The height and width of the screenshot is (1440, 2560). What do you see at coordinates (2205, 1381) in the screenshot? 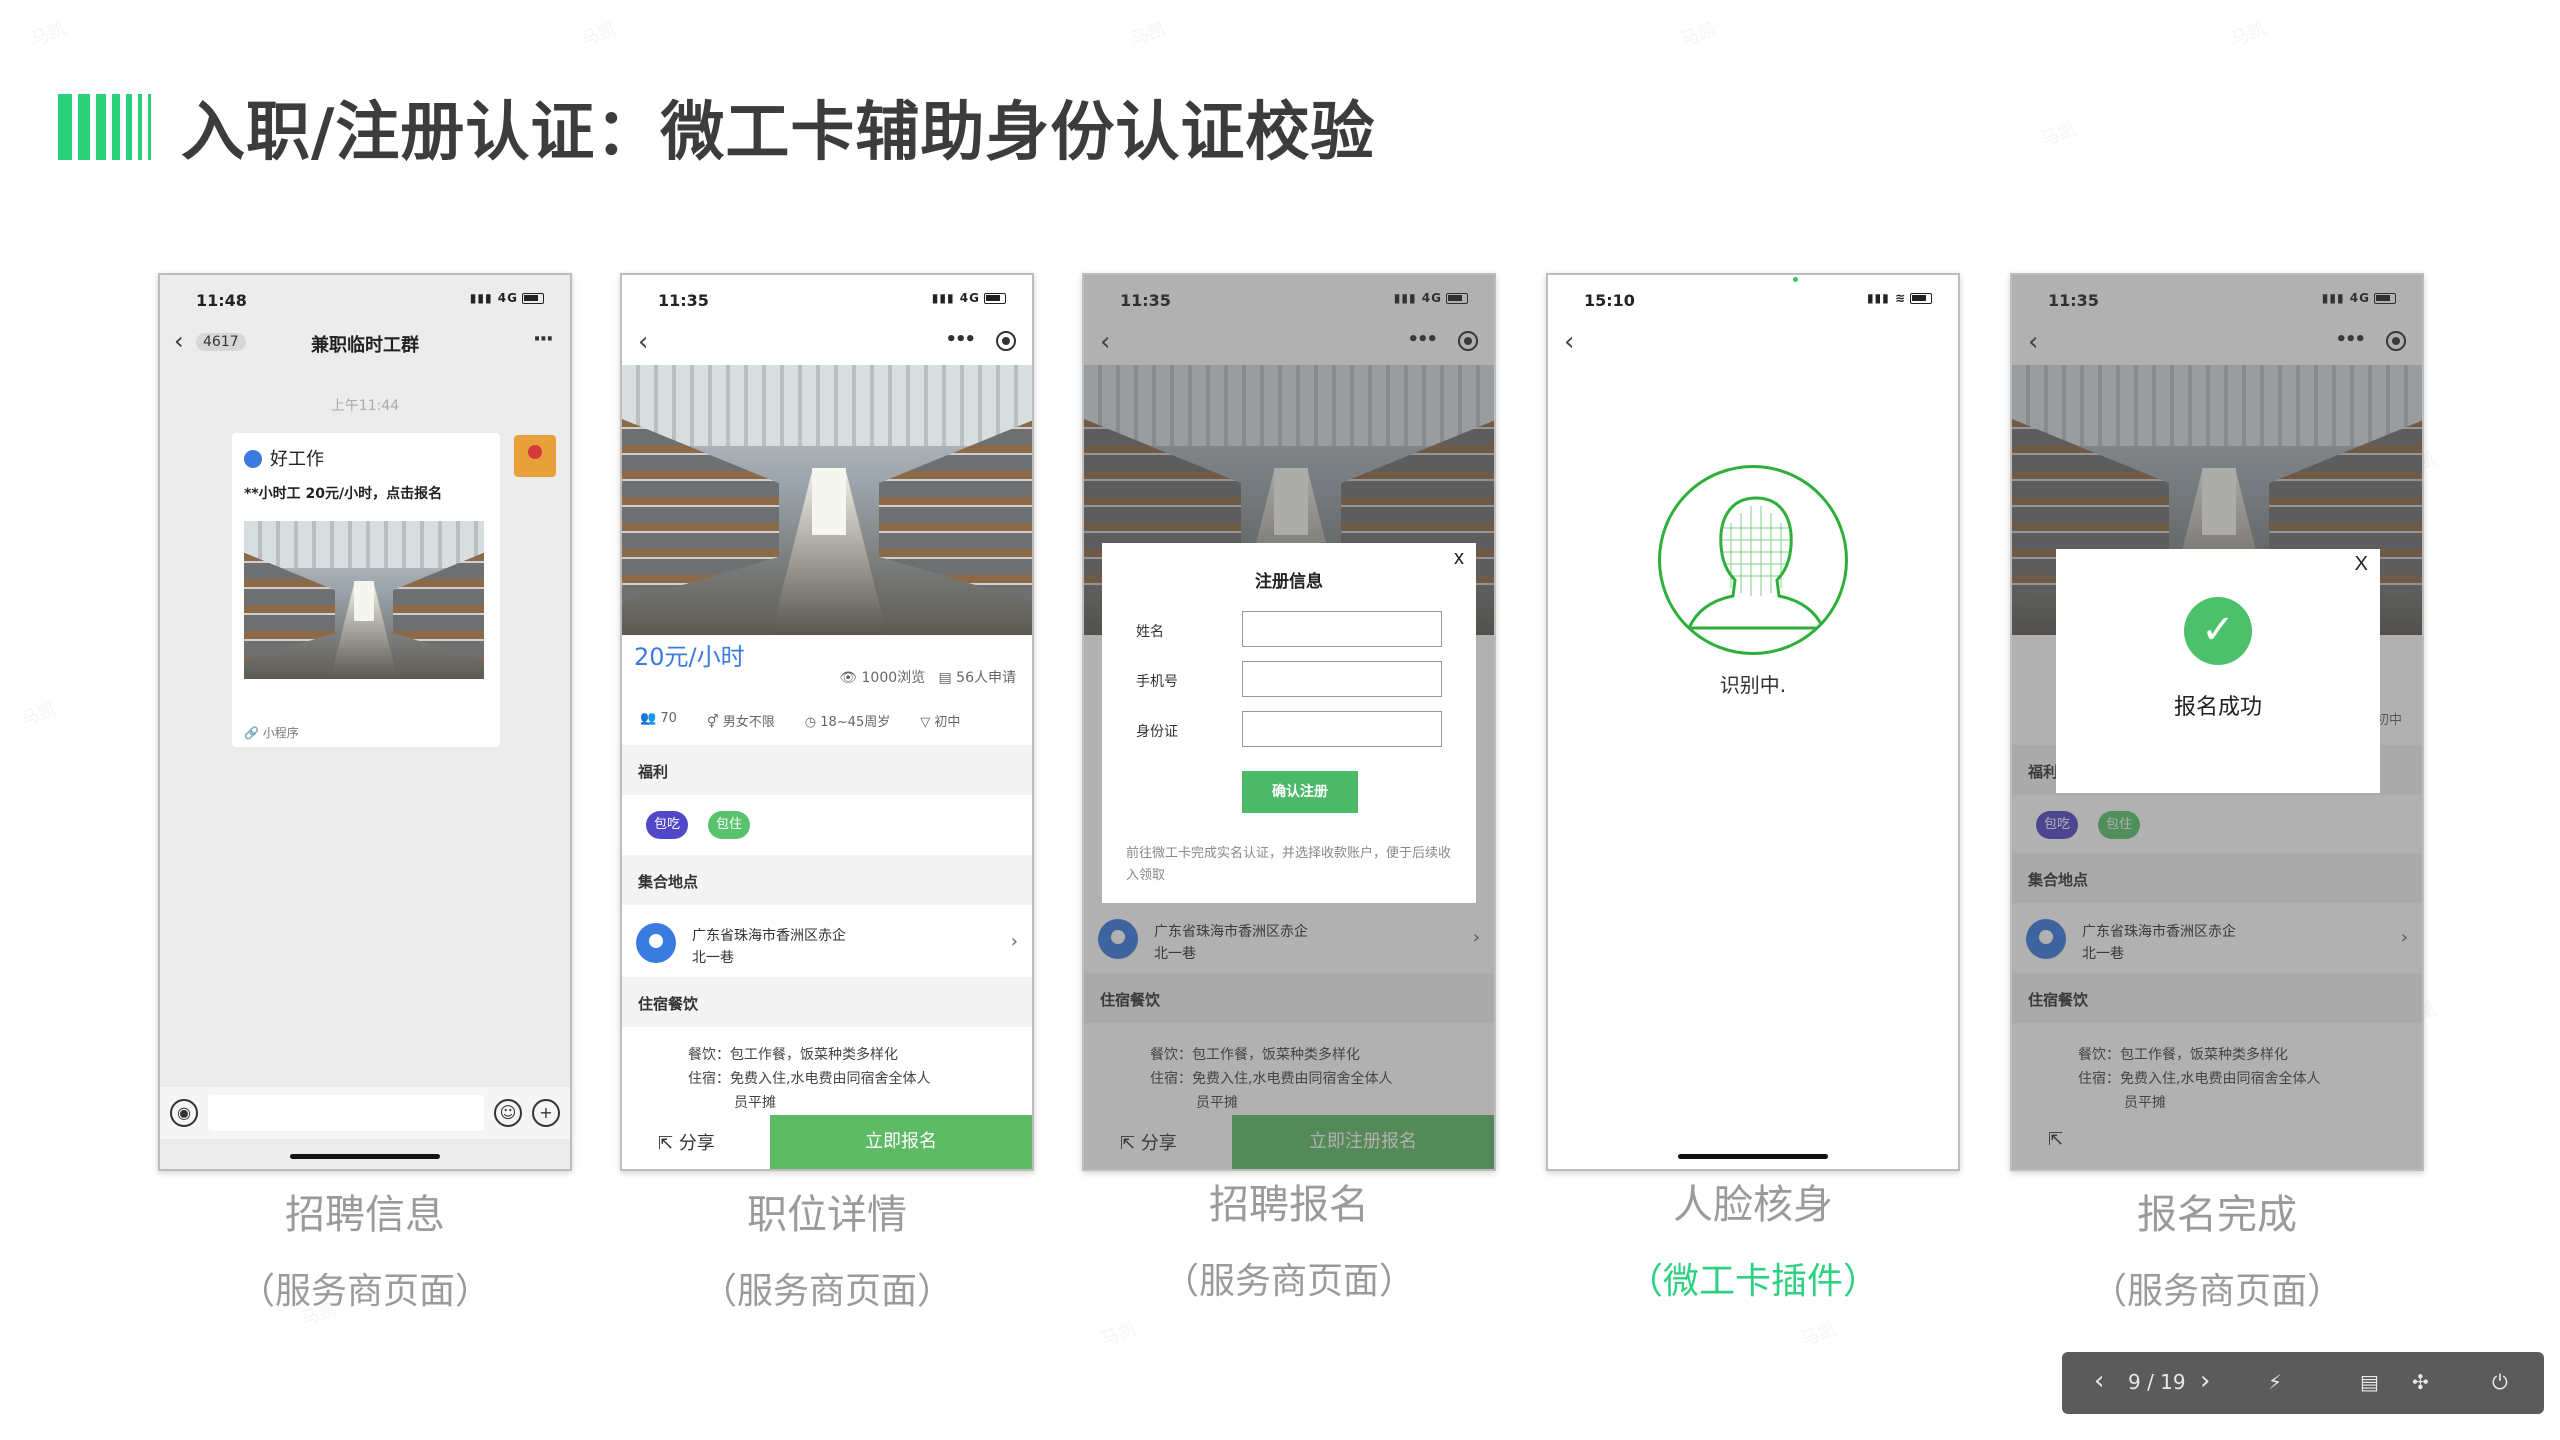
I see `next-slide-icon: ›` at bounding box center [2205, 1381].